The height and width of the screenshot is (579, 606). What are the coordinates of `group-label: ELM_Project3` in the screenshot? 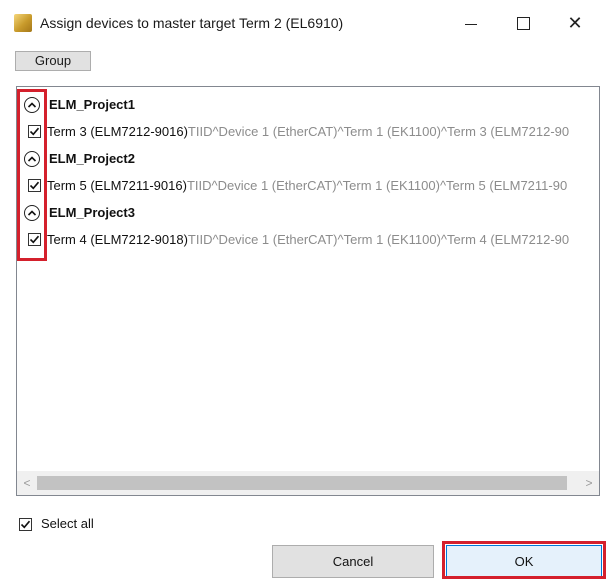 It's located at (92, 212).